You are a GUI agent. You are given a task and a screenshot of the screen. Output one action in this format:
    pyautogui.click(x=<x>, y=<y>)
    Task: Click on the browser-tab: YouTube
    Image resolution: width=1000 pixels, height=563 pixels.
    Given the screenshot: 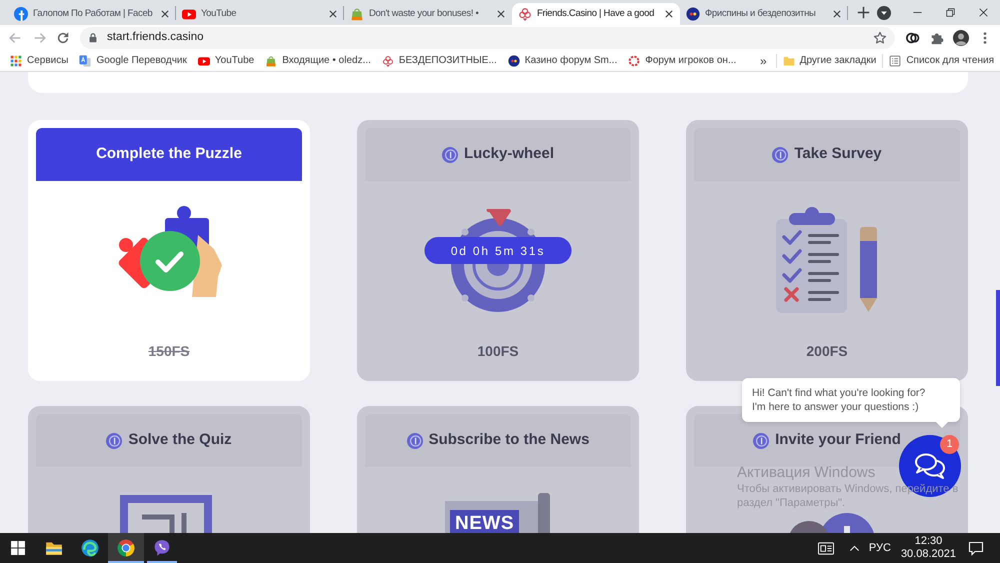 What is the action you would take?
    pyautogui.click(x=260, y=14)
    